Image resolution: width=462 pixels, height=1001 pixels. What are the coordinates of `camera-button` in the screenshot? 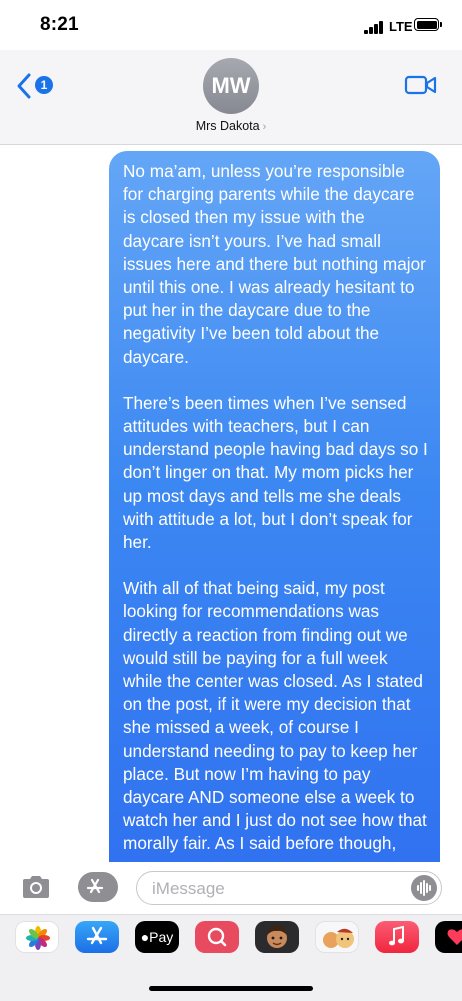 It's located at (36, 887).